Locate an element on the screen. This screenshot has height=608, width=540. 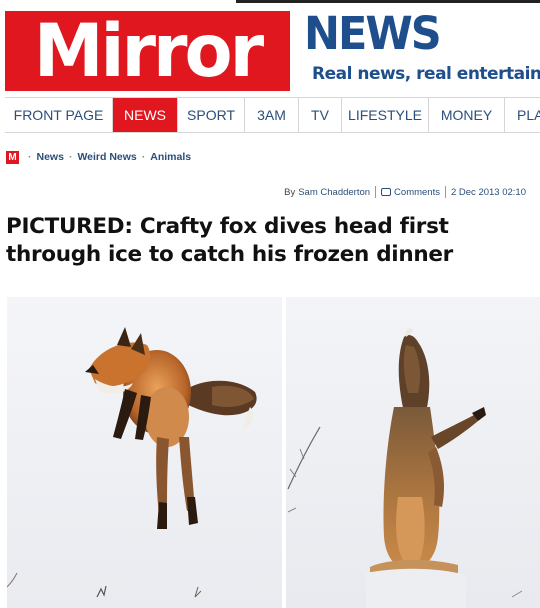
section-title: NEWS is located at coordinates (373, 34).